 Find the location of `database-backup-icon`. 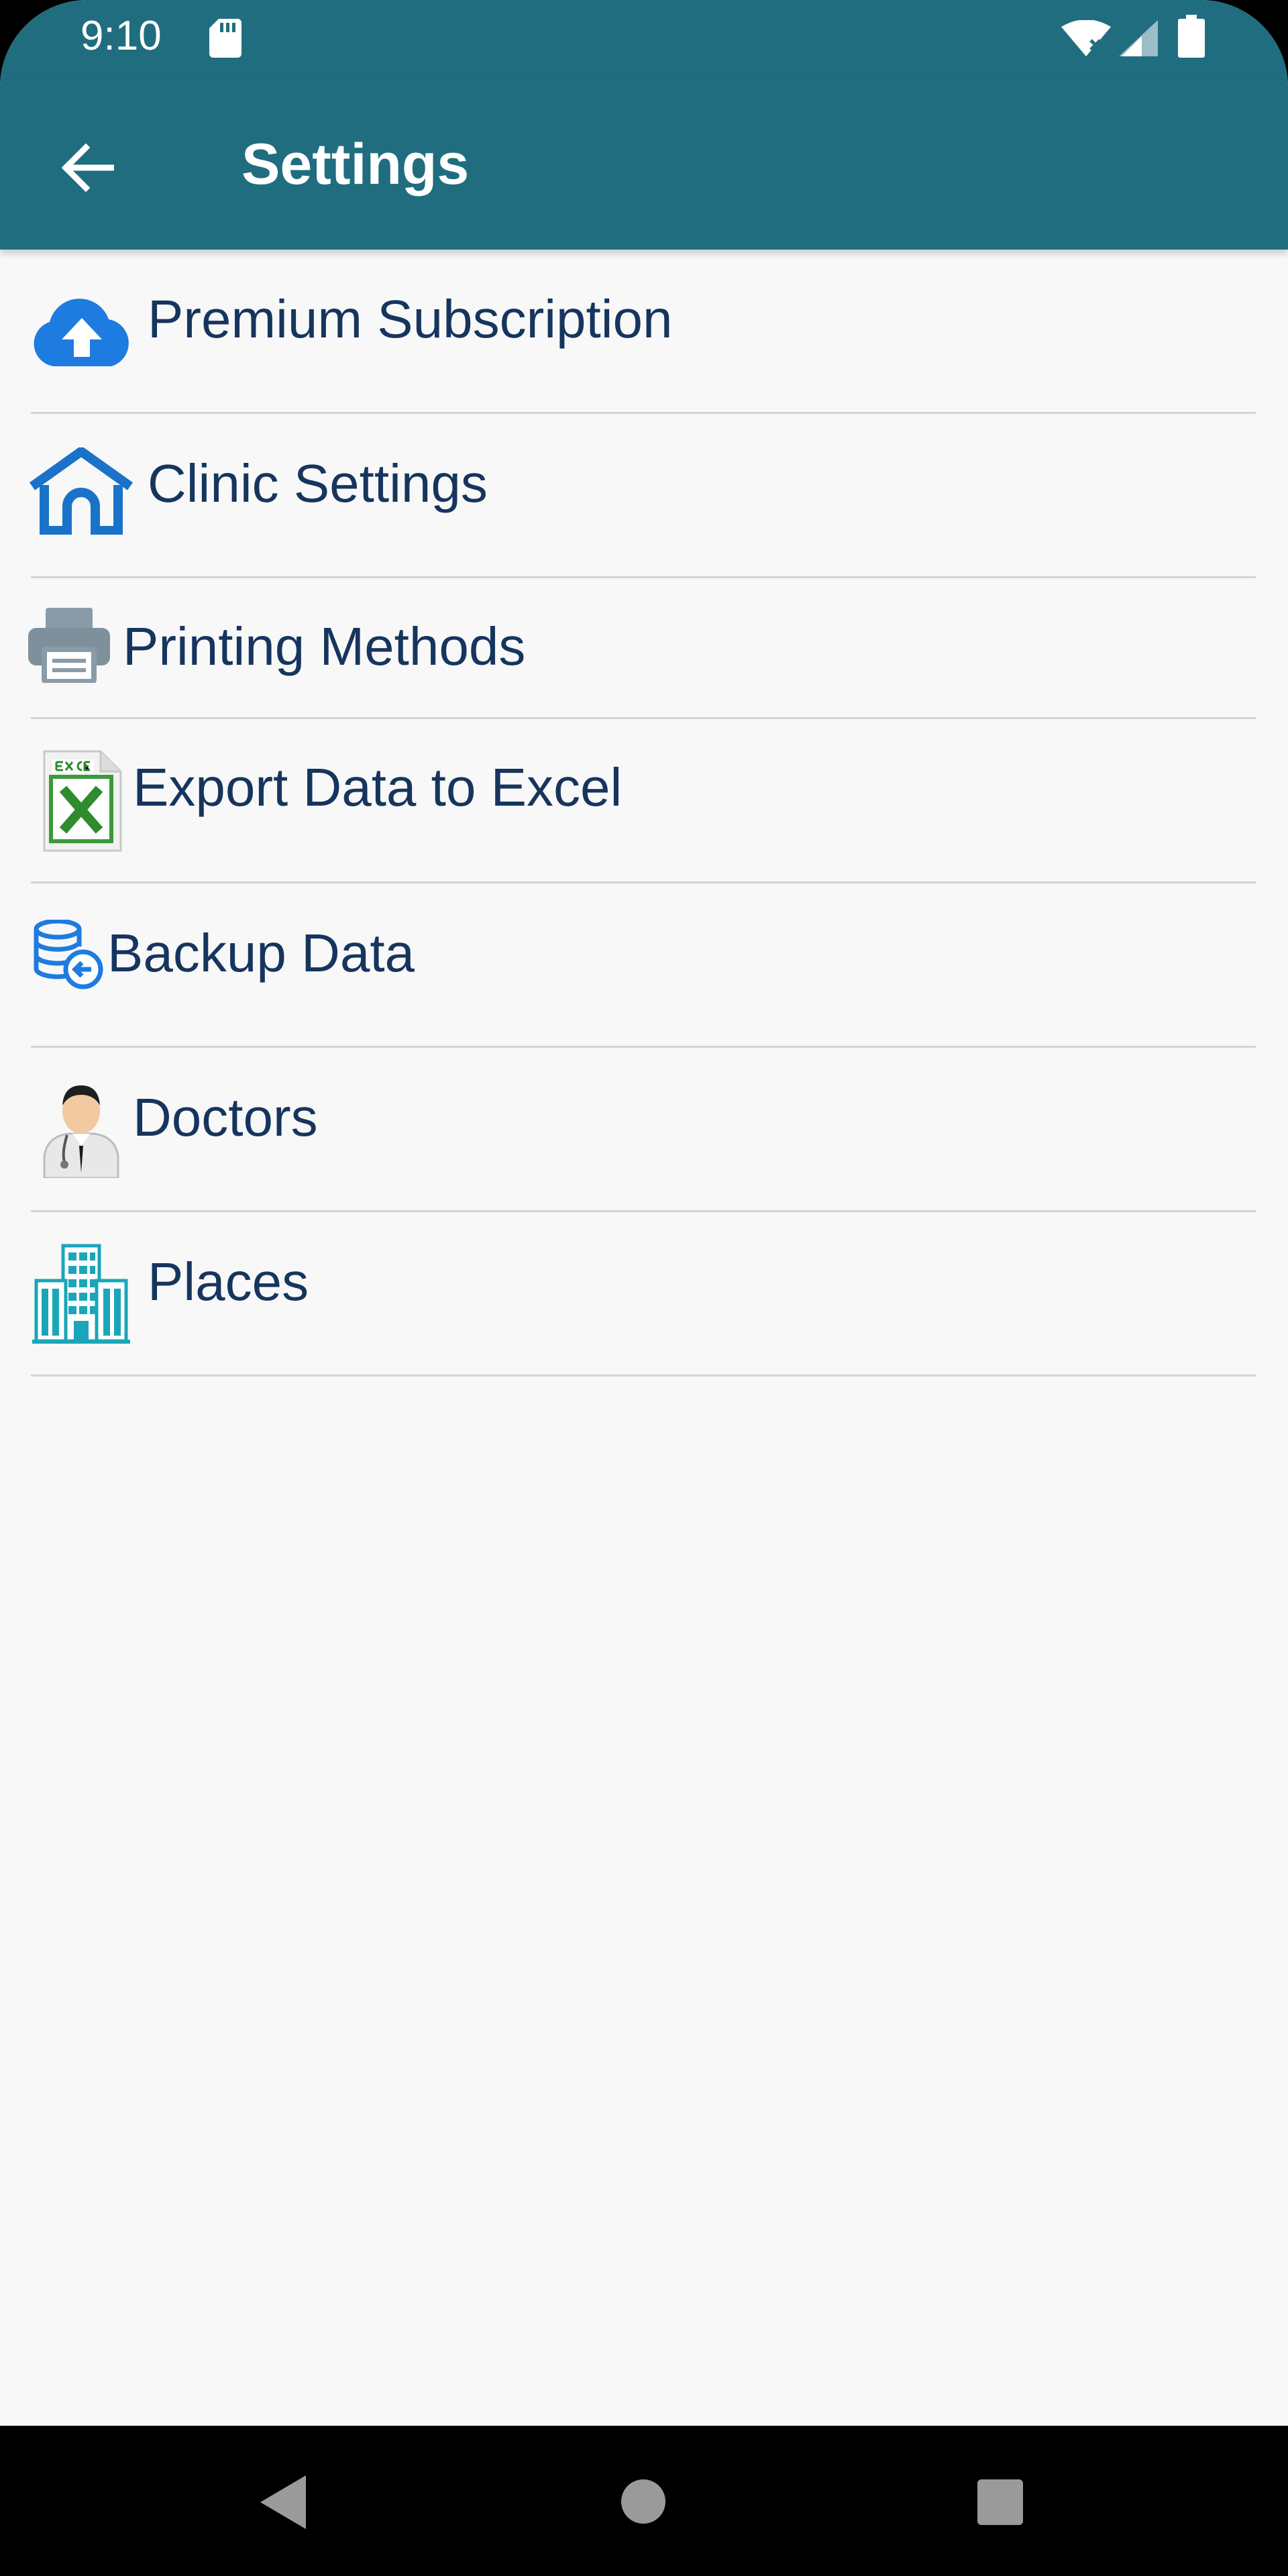

database-backup-icon is located at coordinates (68, 954).